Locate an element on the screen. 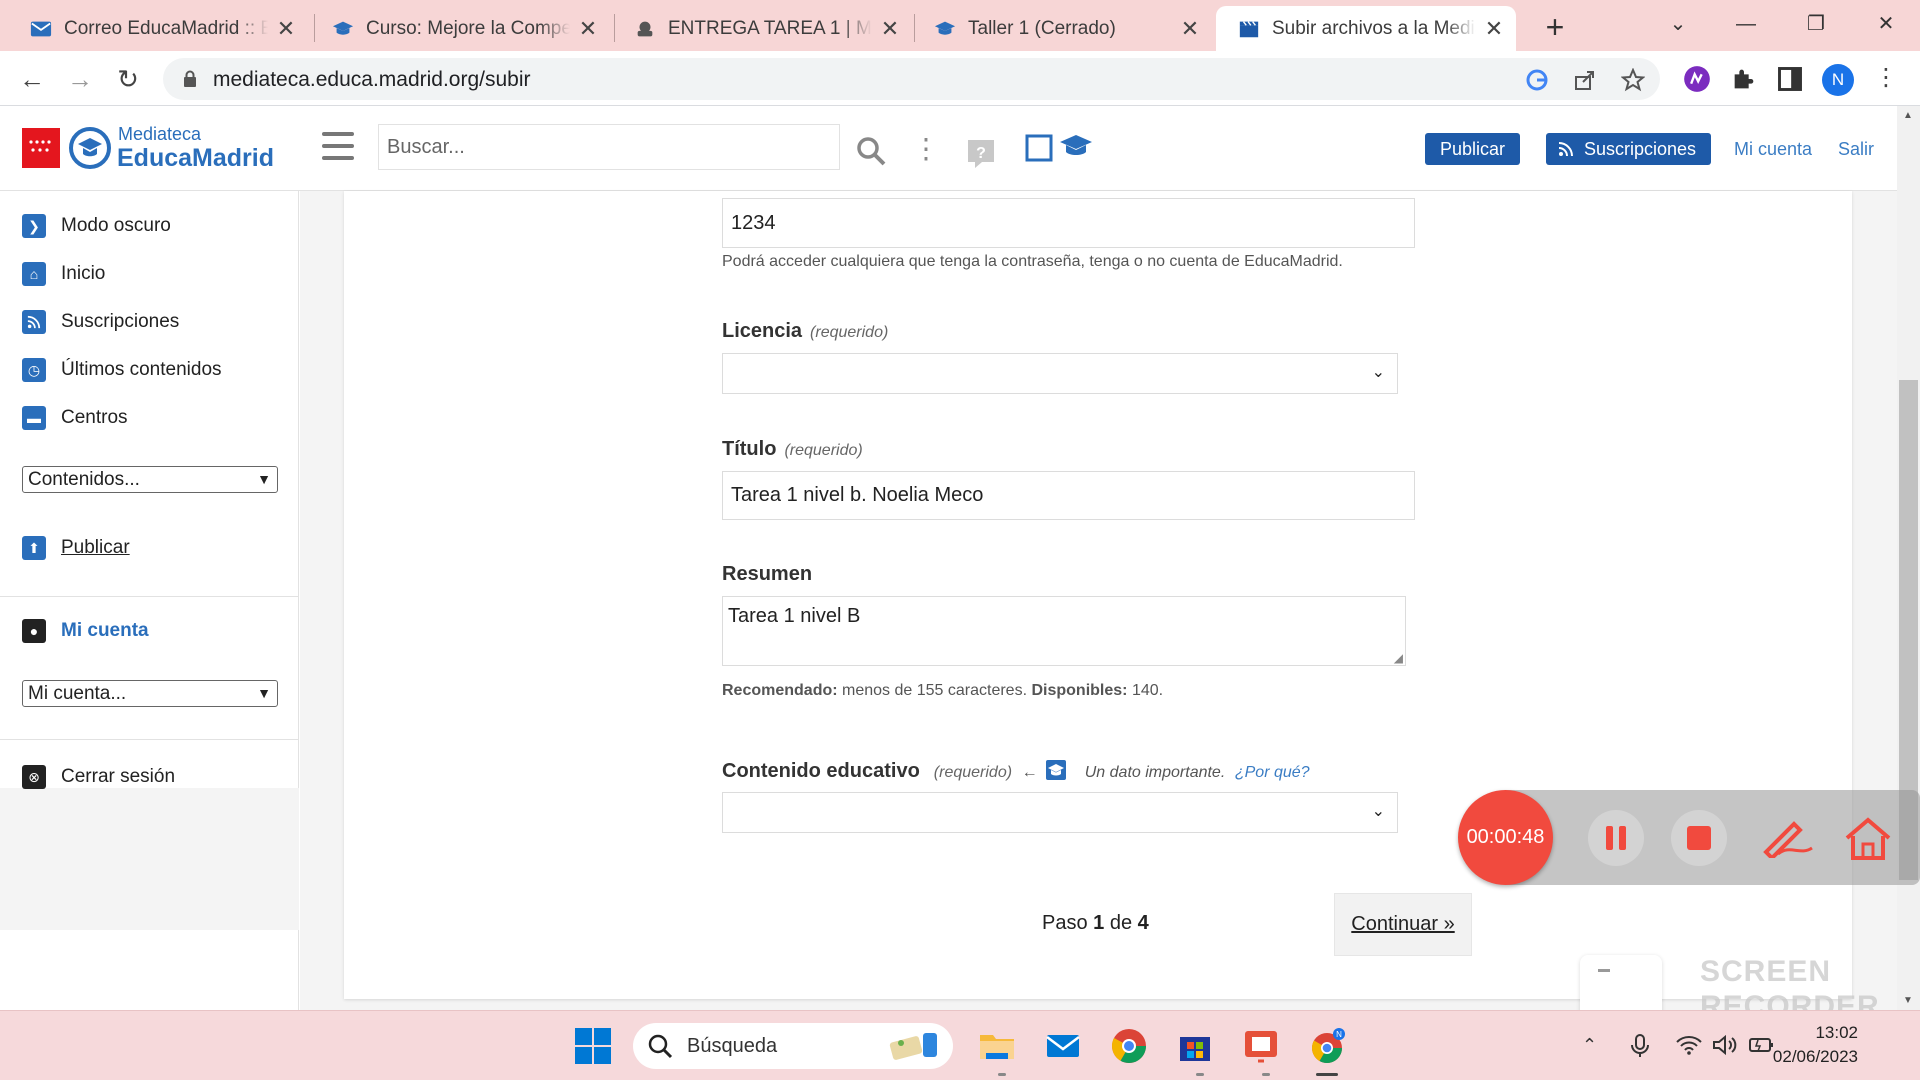 The image size is (1920, 1080). forward-icon: → is located at coordinates (80, 79).